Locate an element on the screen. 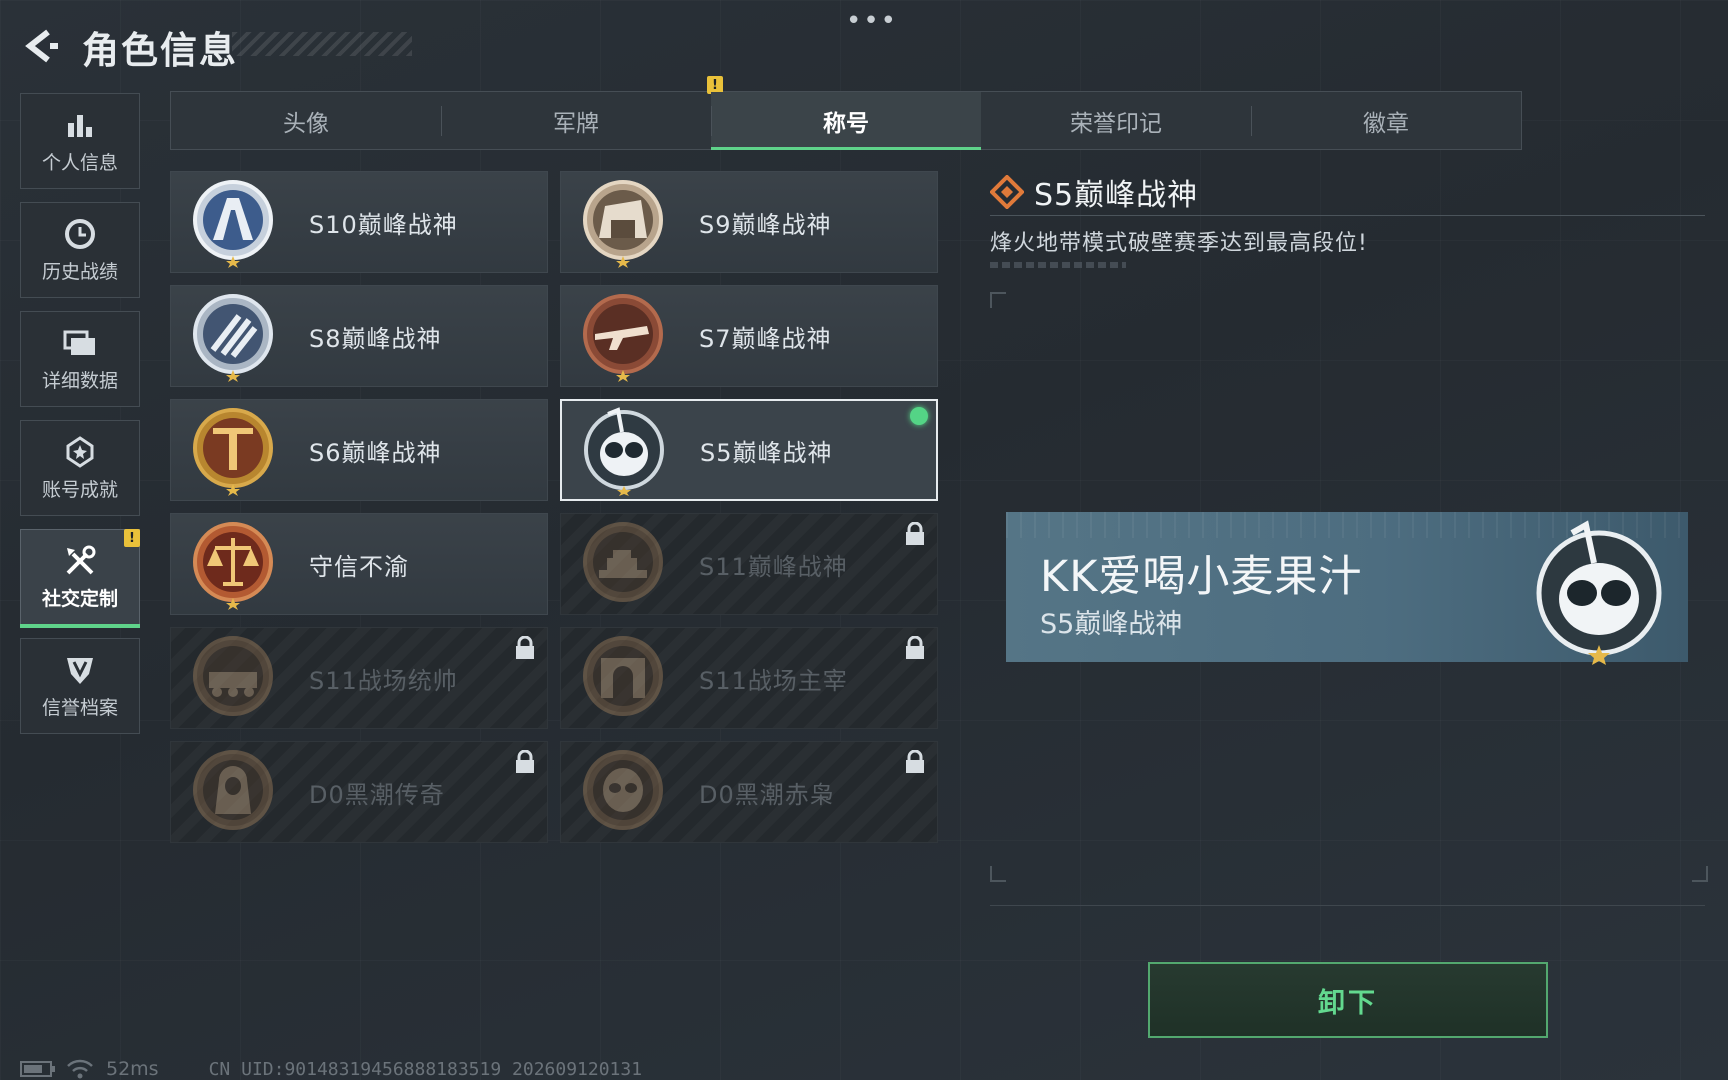 This screenshot has height=1080, width=1728. mountain-medal-icon is located at coordinates (233, 224).